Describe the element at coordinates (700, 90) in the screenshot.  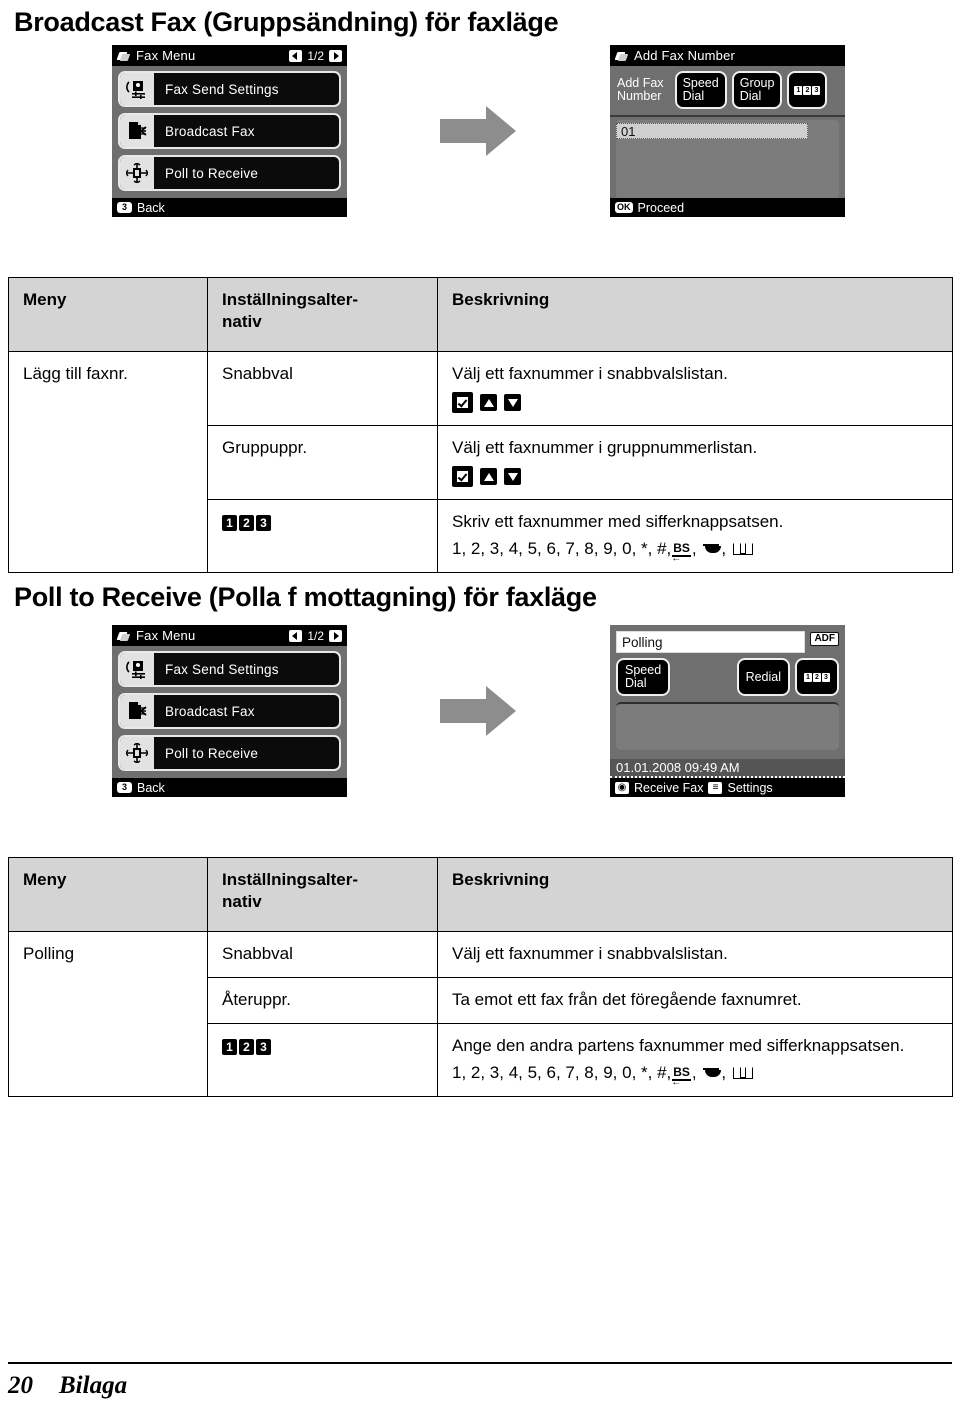
I see `tile-speed-dial: Speed Dial` at that location.